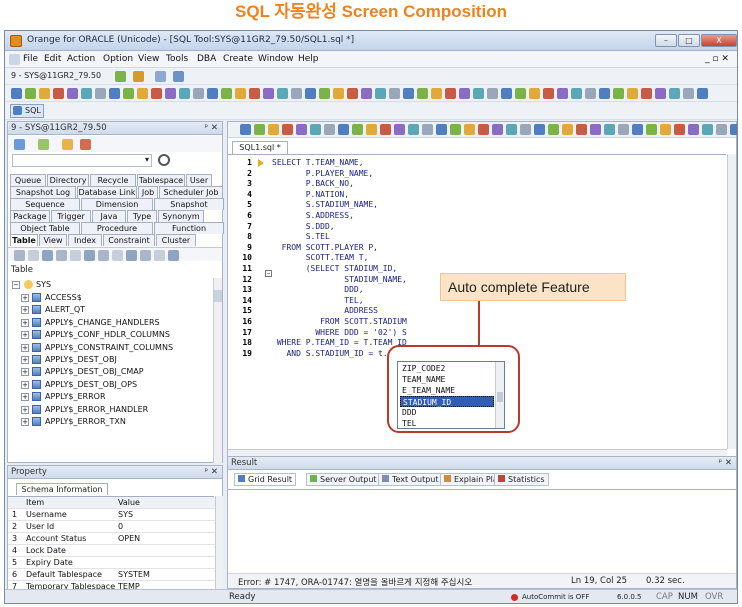  What do you see at coordinates (62, 489) in the screenshot?
I see `tab-schema-information: Schema Information` at bounding box center [62, 489].